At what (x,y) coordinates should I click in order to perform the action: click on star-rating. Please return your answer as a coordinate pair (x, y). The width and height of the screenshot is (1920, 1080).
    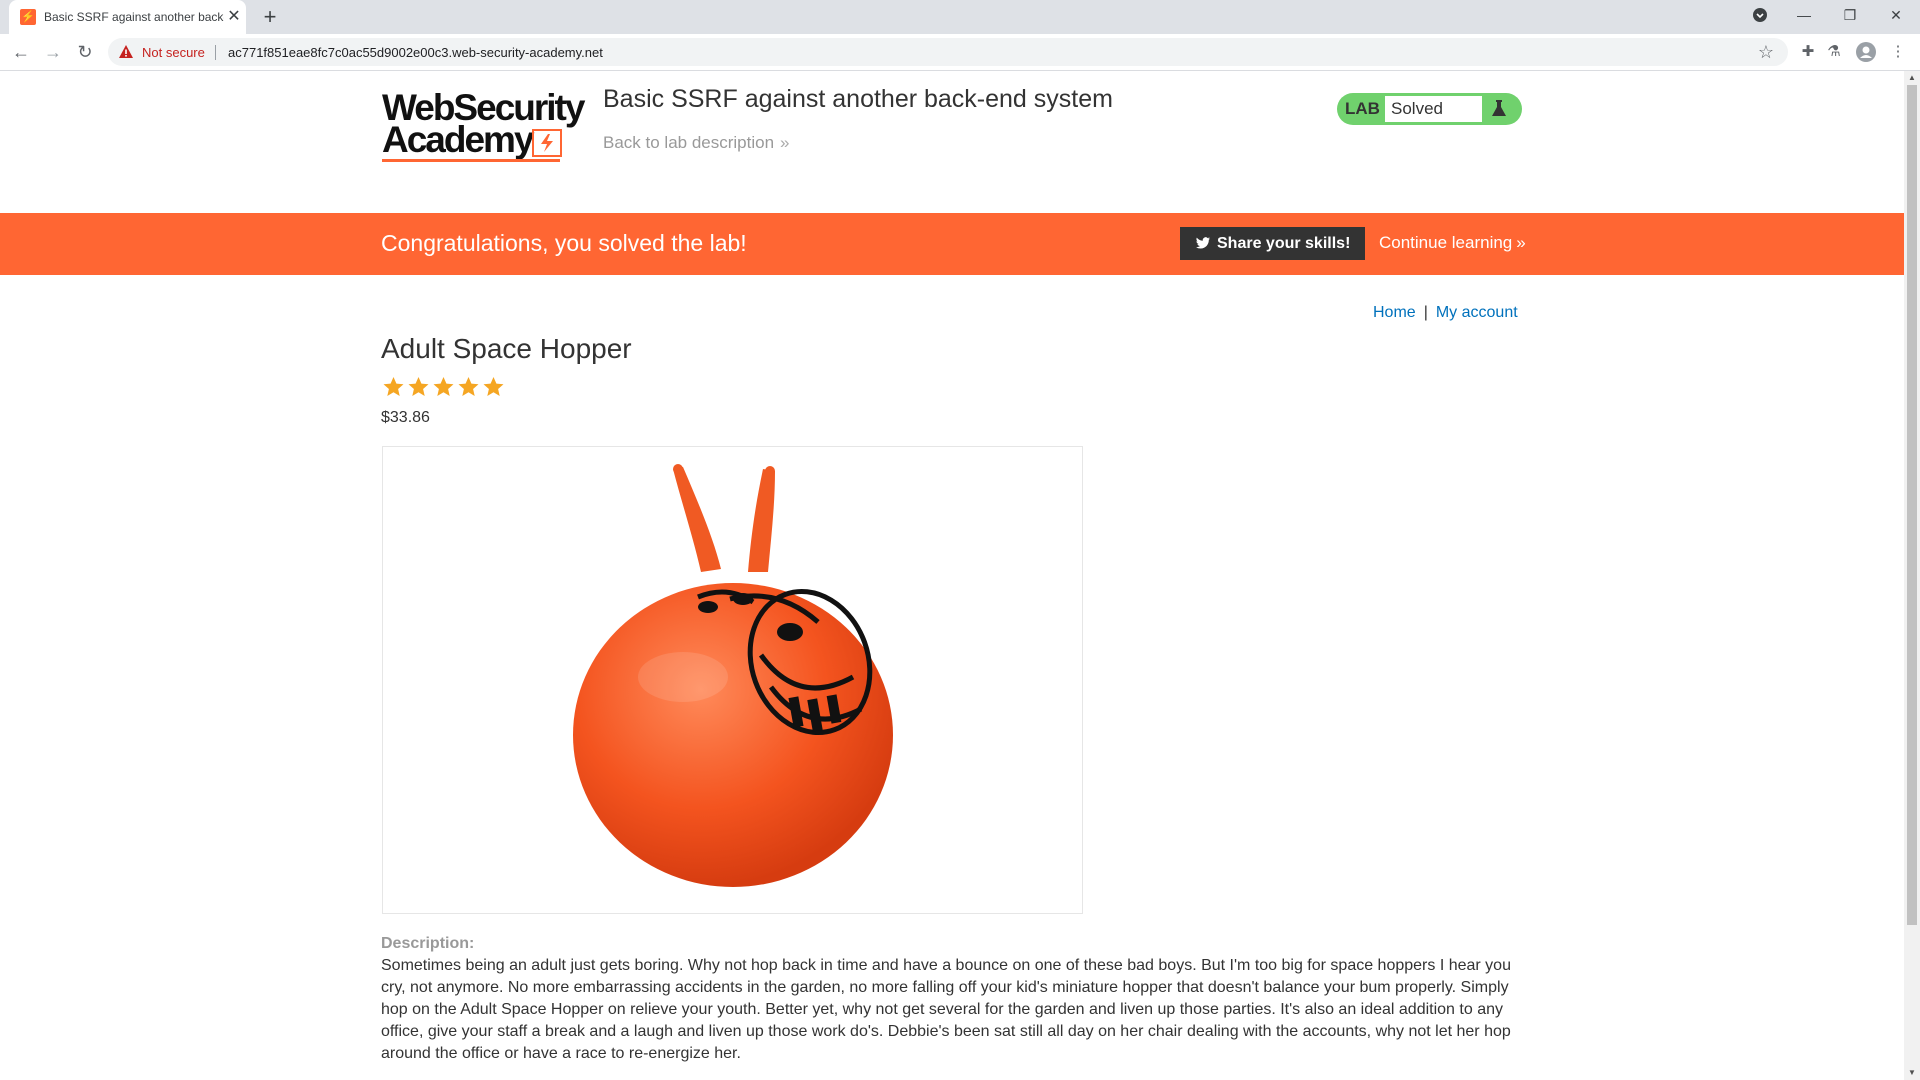
    Looking at the image, I should click on (443, 387).